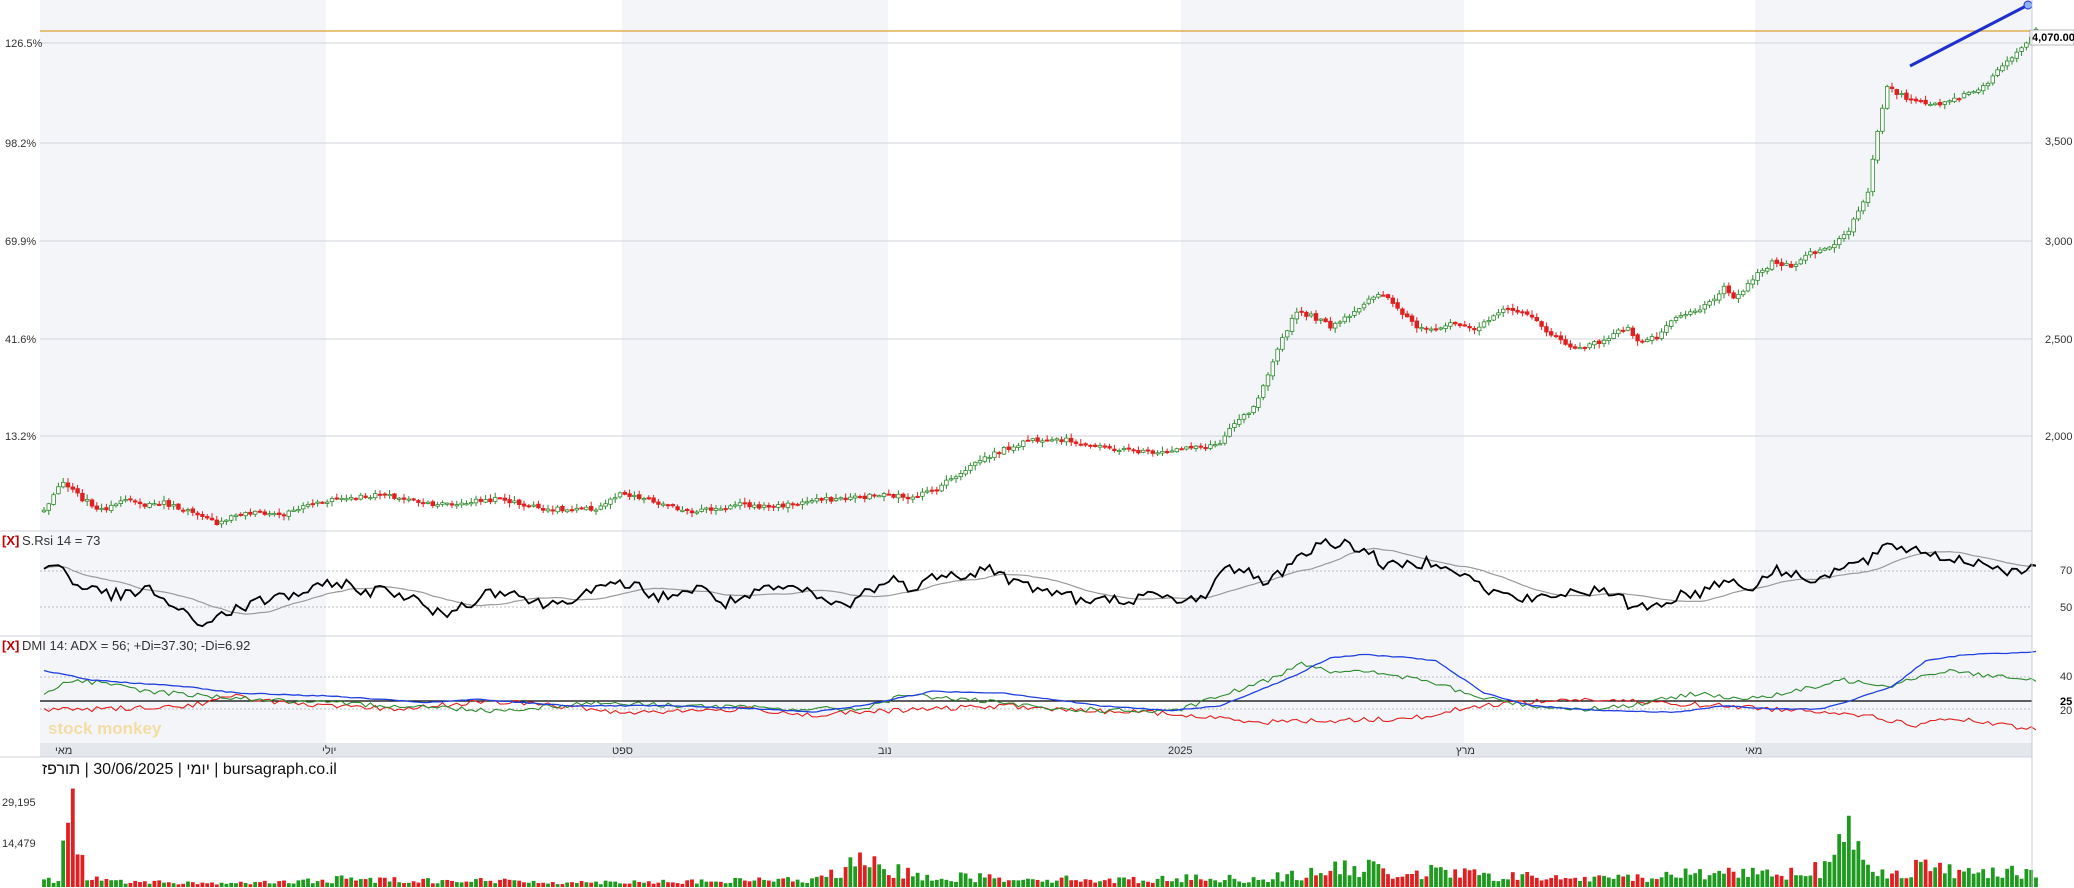 This screenshot has height=888, width=2074. I want to click on rsi-close-button: [X], so click(10, 540).